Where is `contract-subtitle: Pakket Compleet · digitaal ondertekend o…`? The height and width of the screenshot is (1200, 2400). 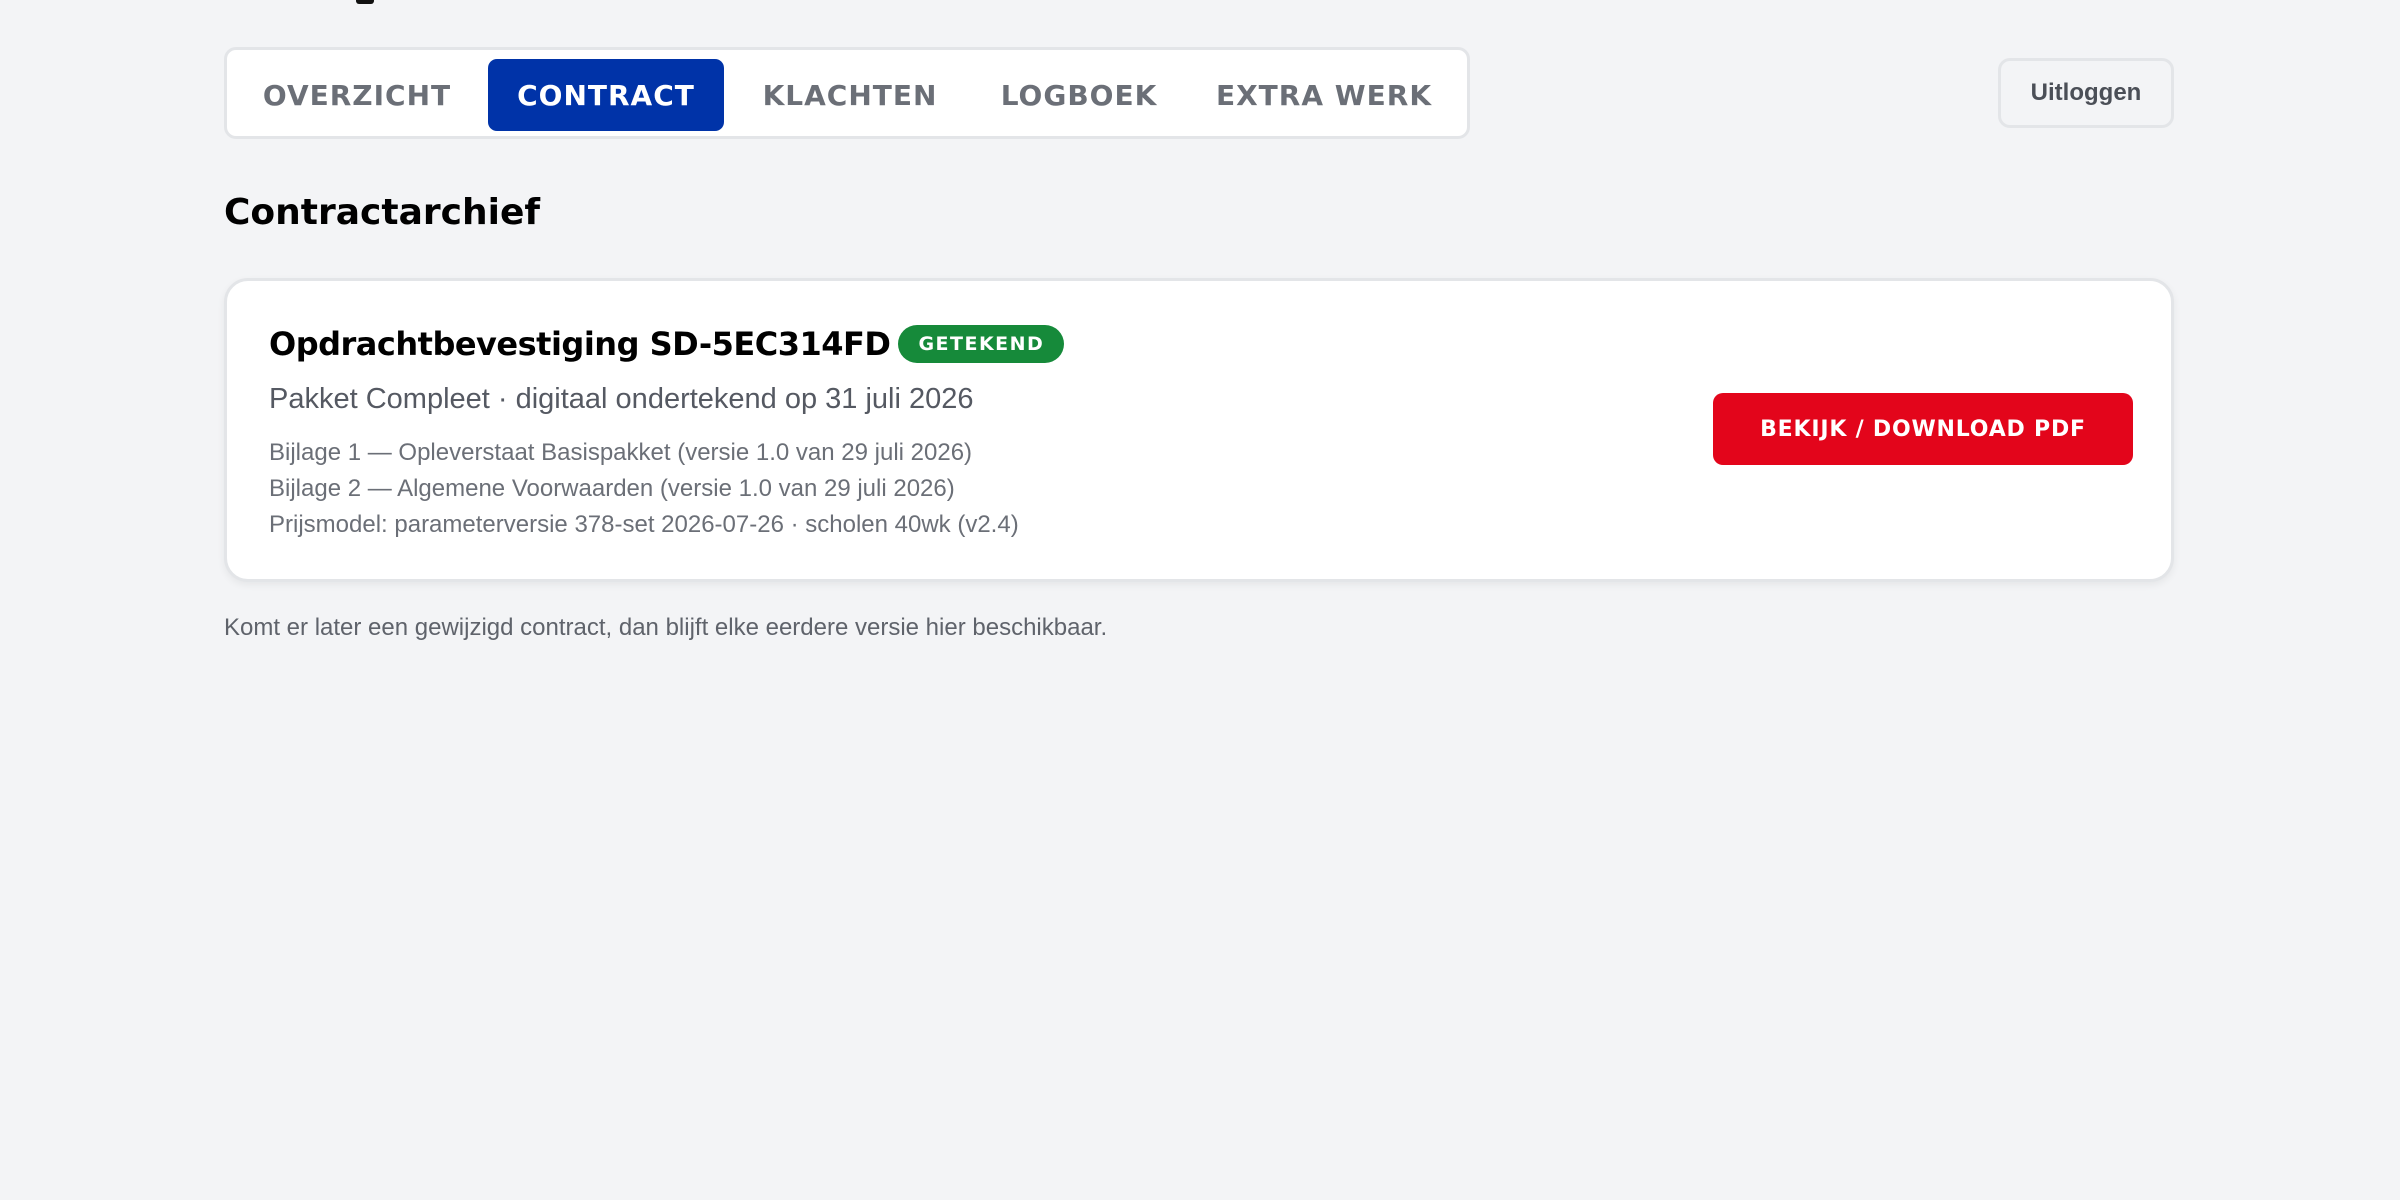
contract-subtitle: Pakket Compleet · digitaal ondertekend o… is located at coordinates (621, 399).